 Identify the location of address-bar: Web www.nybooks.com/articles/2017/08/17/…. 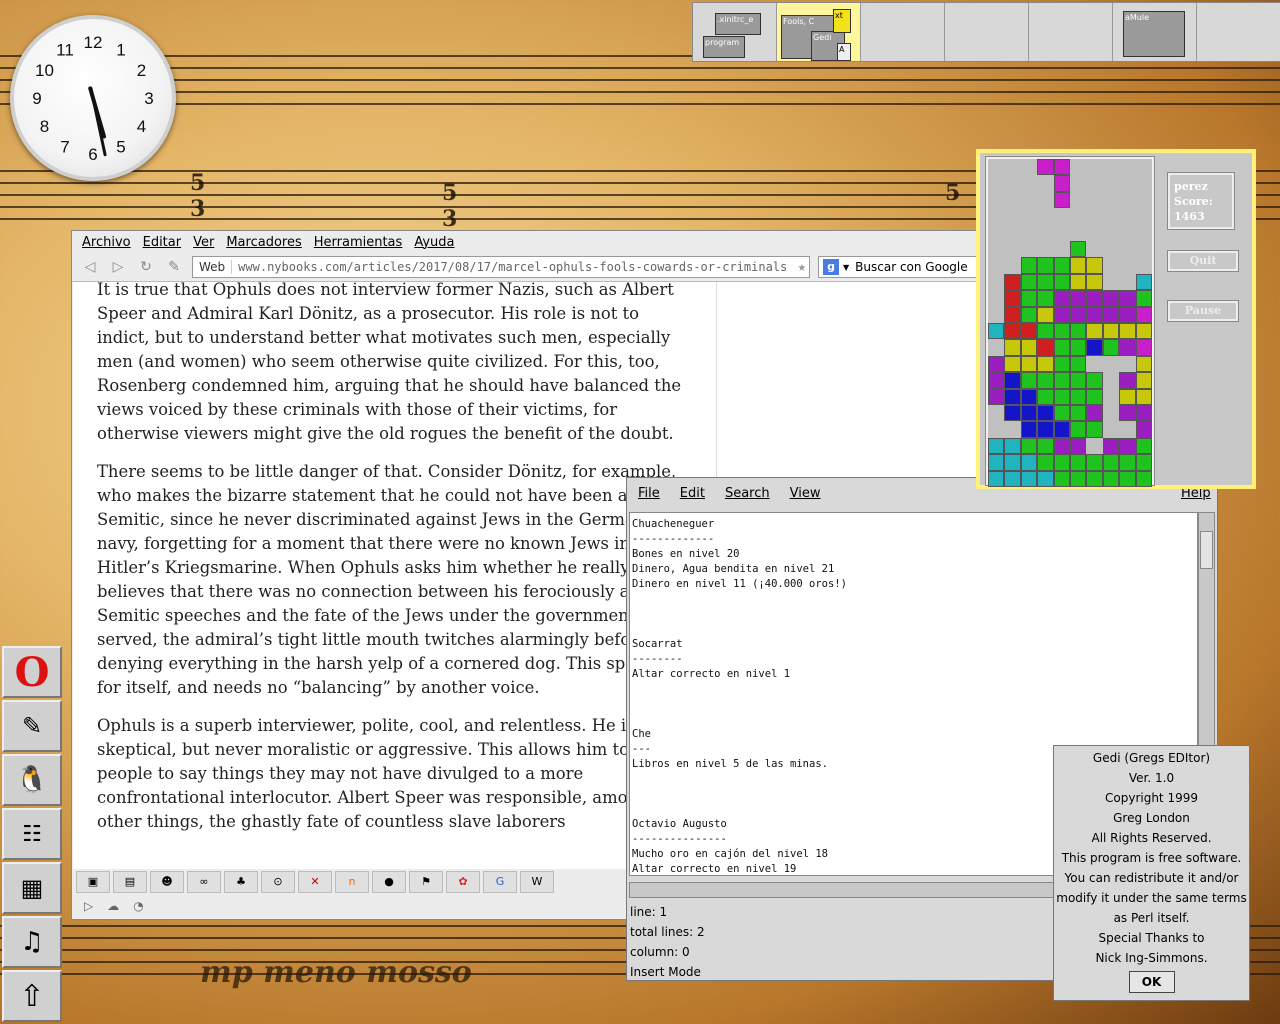
(501, 267).